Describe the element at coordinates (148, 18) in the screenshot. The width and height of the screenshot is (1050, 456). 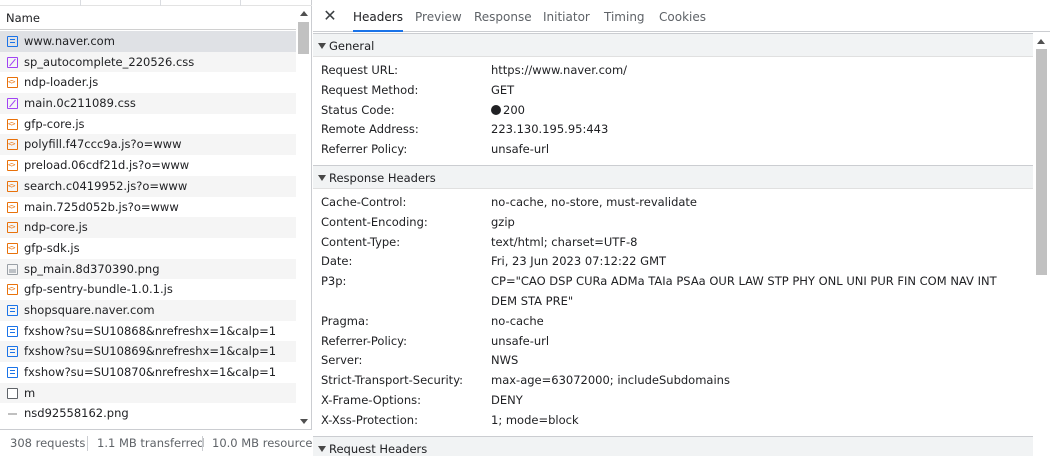
I see `name-column-header: Name` at that location.